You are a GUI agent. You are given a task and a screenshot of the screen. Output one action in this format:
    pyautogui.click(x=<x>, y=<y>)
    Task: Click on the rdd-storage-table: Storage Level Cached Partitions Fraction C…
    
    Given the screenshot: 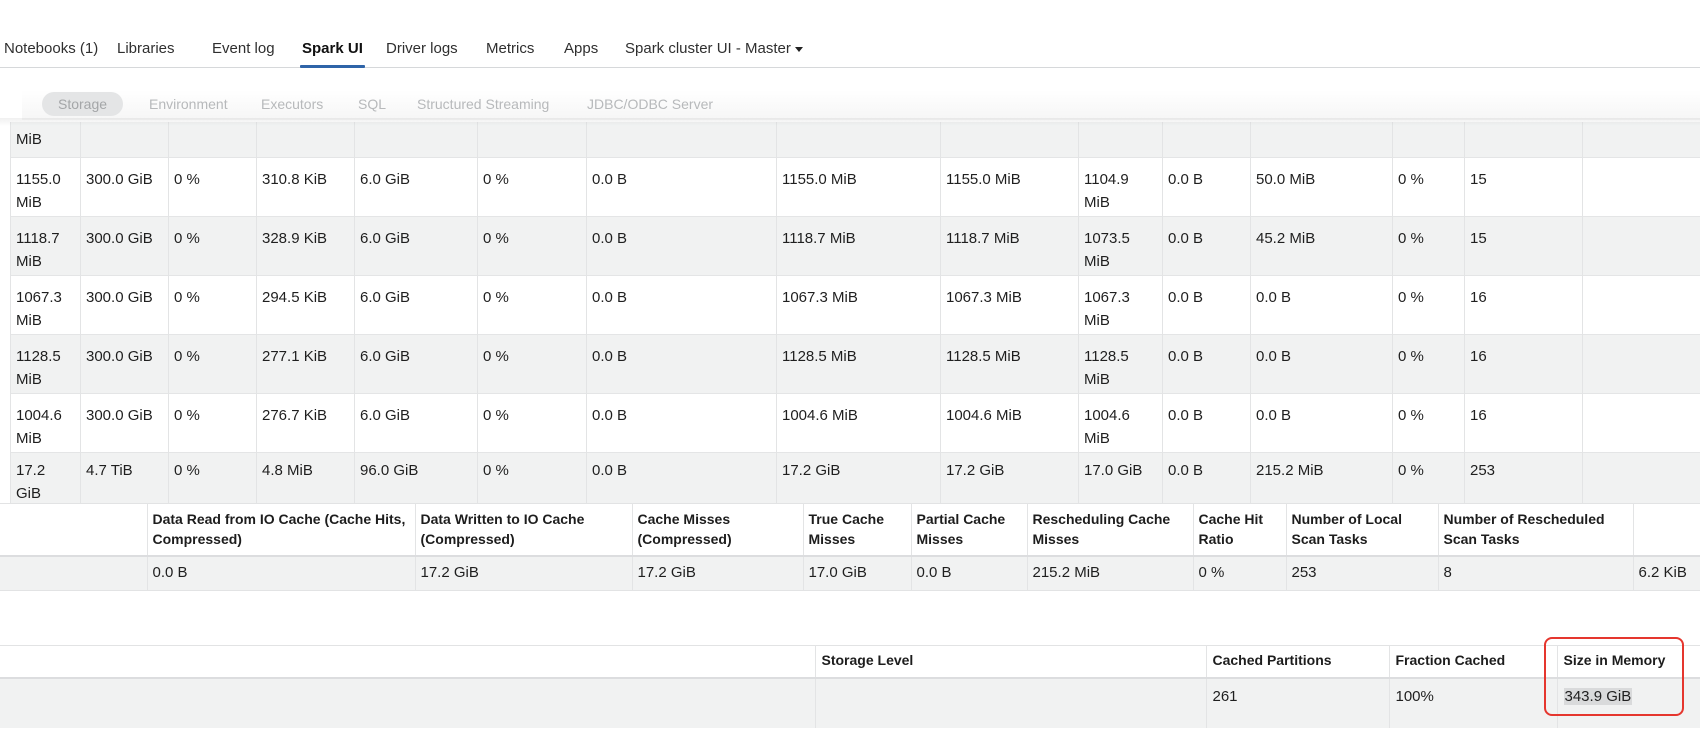 What is the action you would take?
    pyautogui.click(x=850, y=686)
    